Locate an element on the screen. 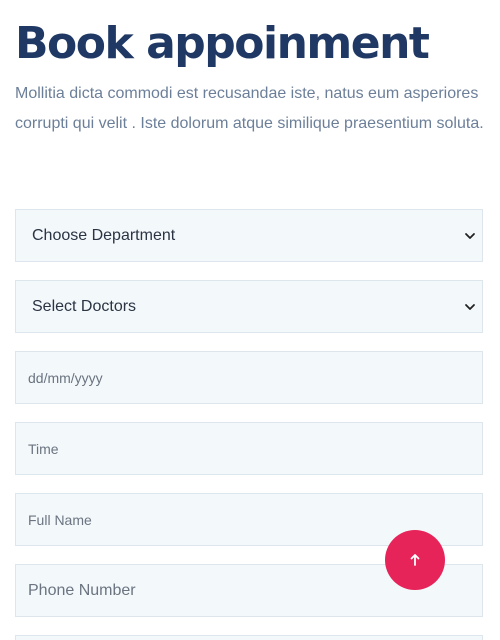  next-field is located at coordinates (249, 637).